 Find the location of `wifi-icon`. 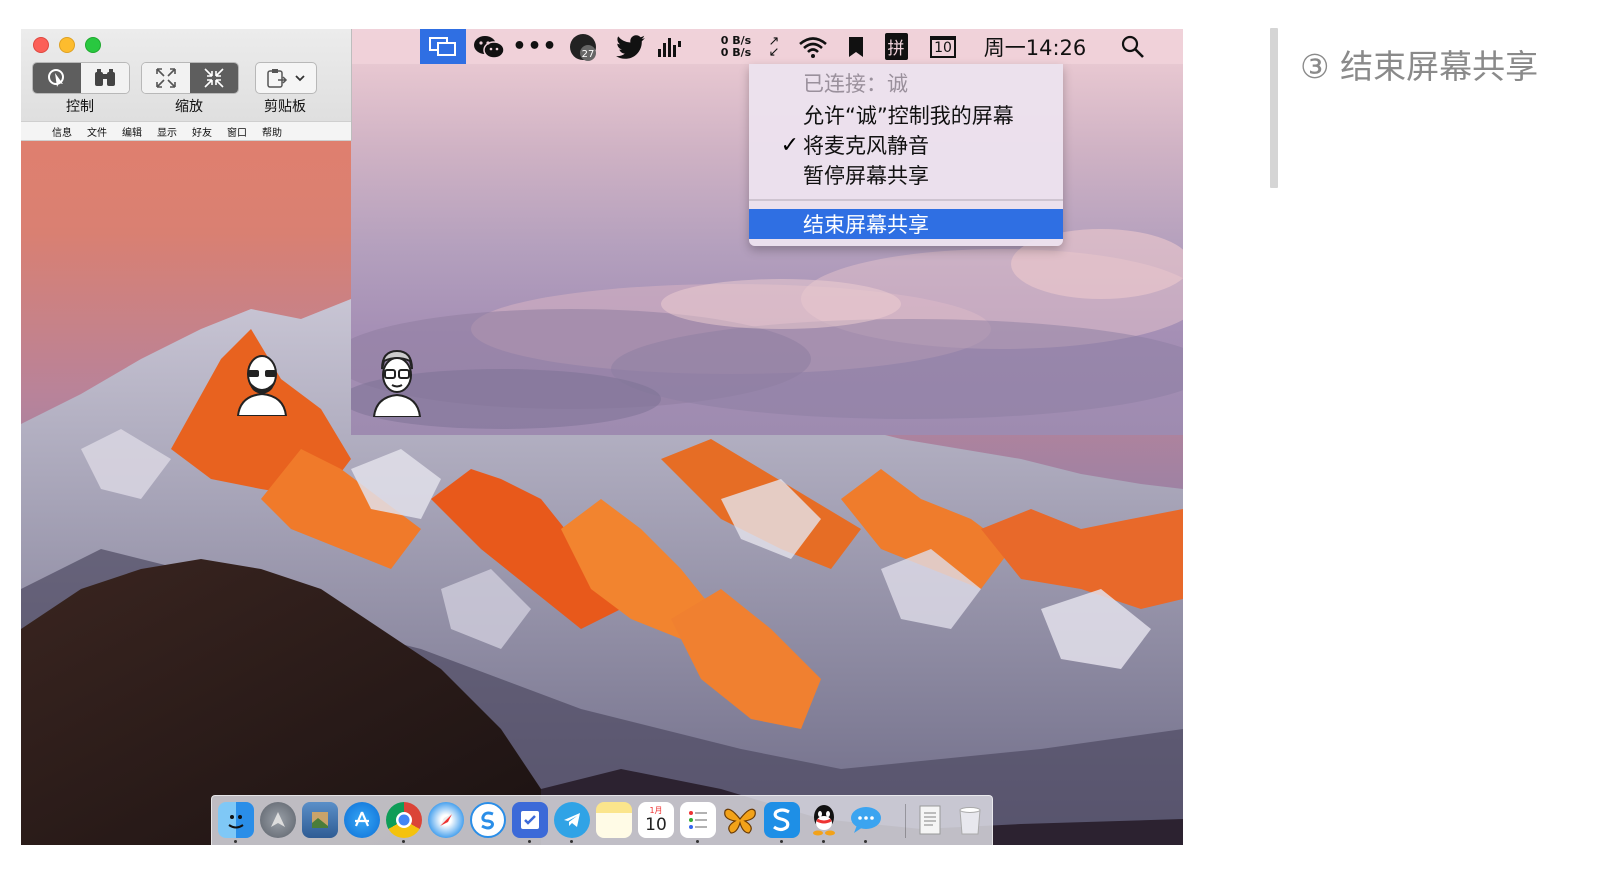

wifi-icon is located at coordinates (813, 46).